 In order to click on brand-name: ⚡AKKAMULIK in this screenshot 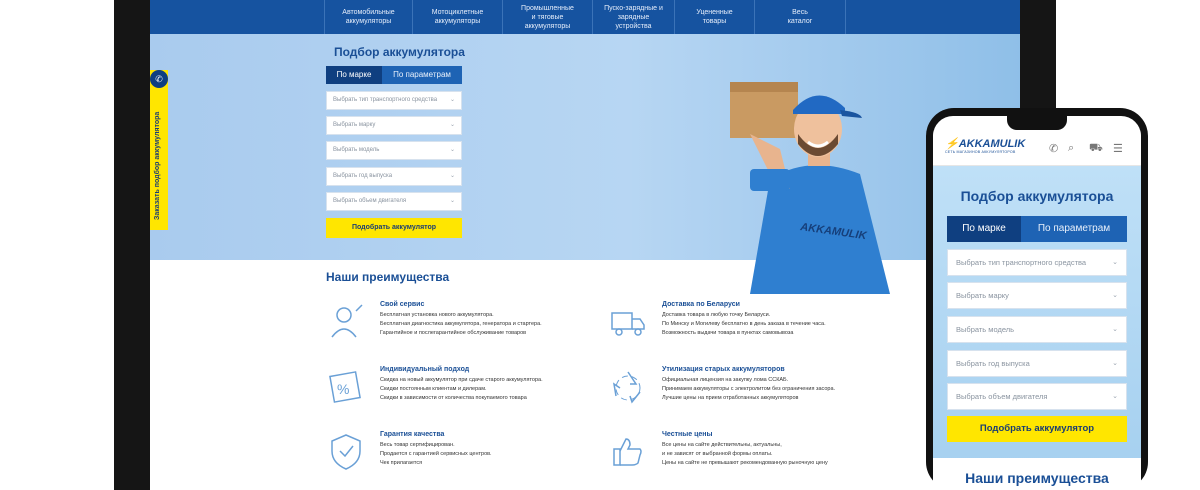, I will do `click(985, 144)`.